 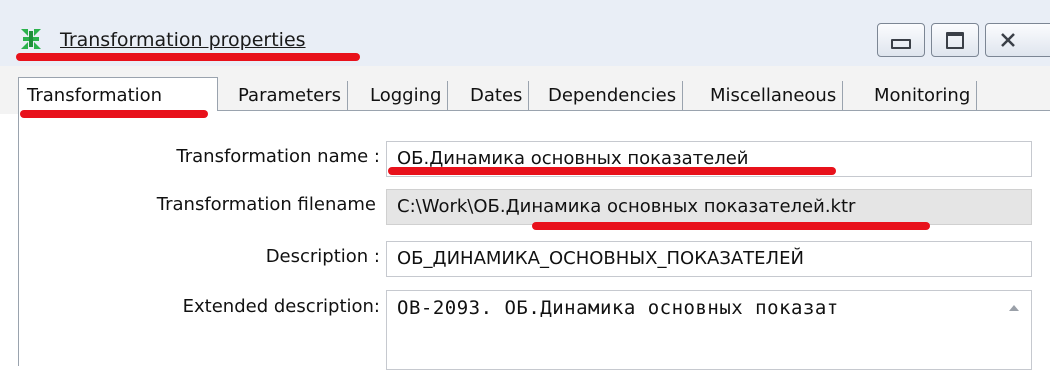 I want to click on maximize-icon, so click(x=955, y=40).